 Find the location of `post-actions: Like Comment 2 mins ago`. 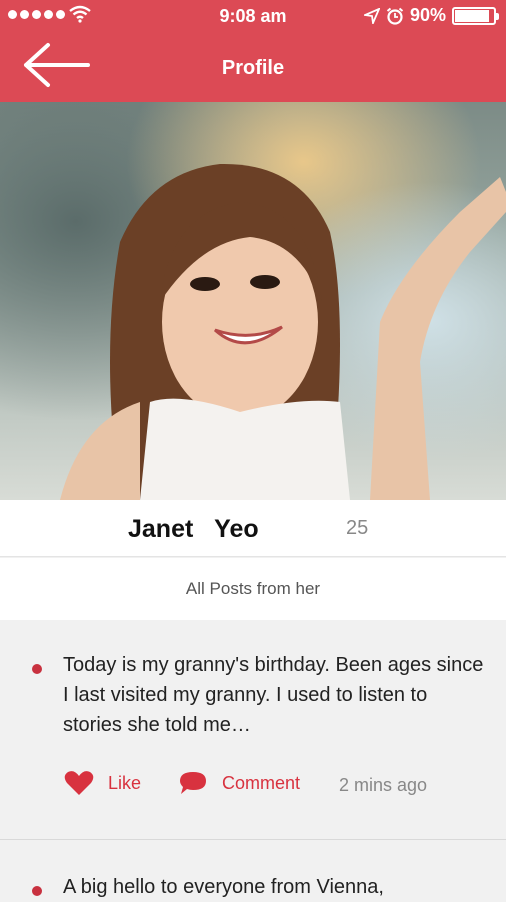

post-actions: Like Comment 2 mins ago is located at coordinates (253, 787).